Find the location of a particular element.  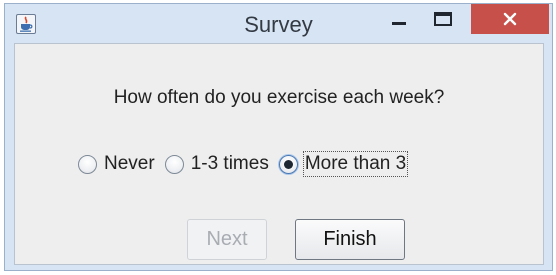

radio-label: 1-3 times is located at coordinates (230, 164).